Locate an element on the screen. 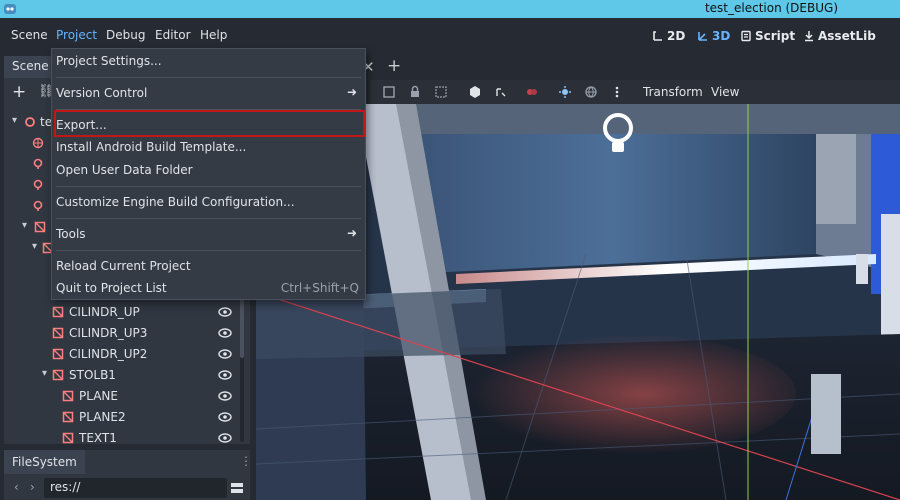  workspace-assetlib-label: AssetLib is located at coordinates (847, 36).